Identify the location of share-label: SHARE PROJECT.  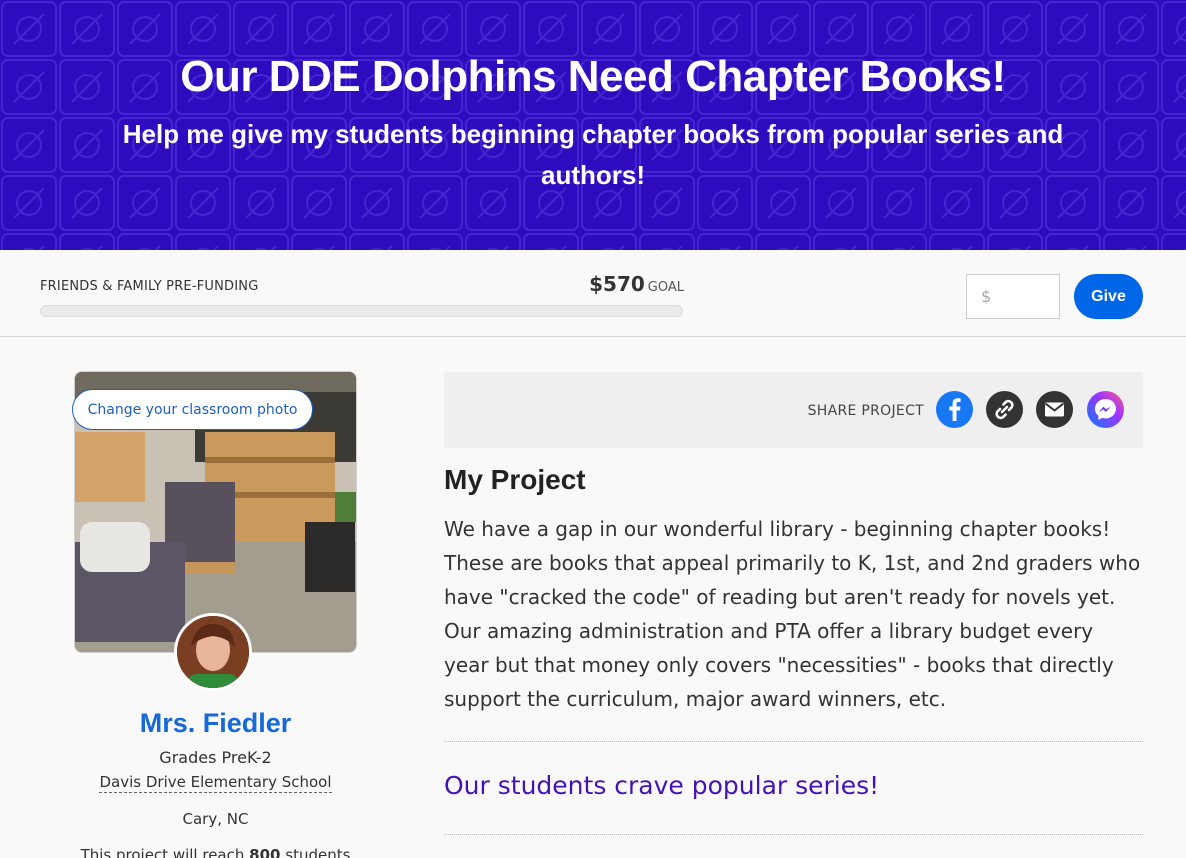
(865, 411).